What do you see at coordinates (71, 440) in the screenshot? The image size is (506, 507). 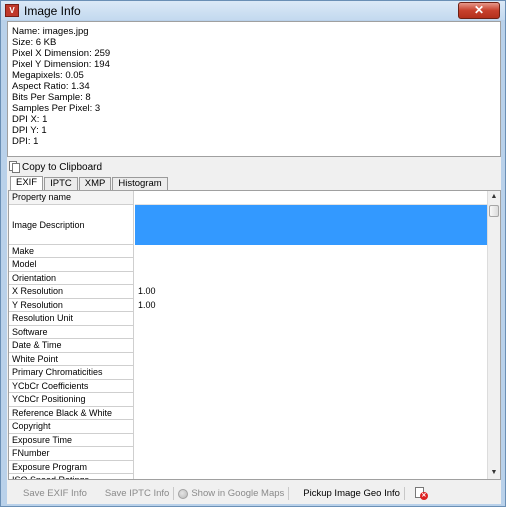 I see `property-name-cell: Exposure Time` at bounding box center [71, 440].